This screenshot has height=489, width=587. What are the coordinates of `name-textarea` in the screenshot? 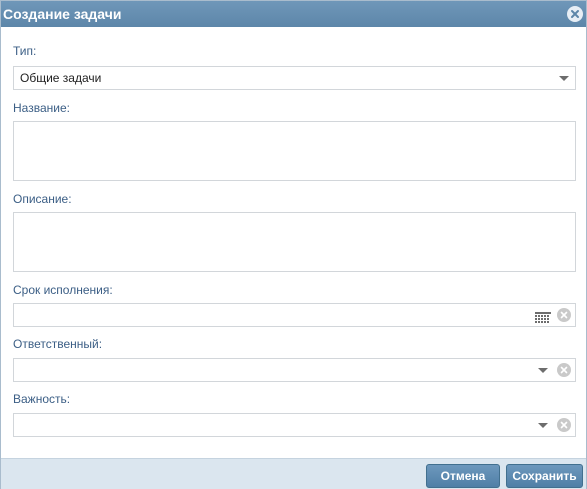 It's located at (294, 151).